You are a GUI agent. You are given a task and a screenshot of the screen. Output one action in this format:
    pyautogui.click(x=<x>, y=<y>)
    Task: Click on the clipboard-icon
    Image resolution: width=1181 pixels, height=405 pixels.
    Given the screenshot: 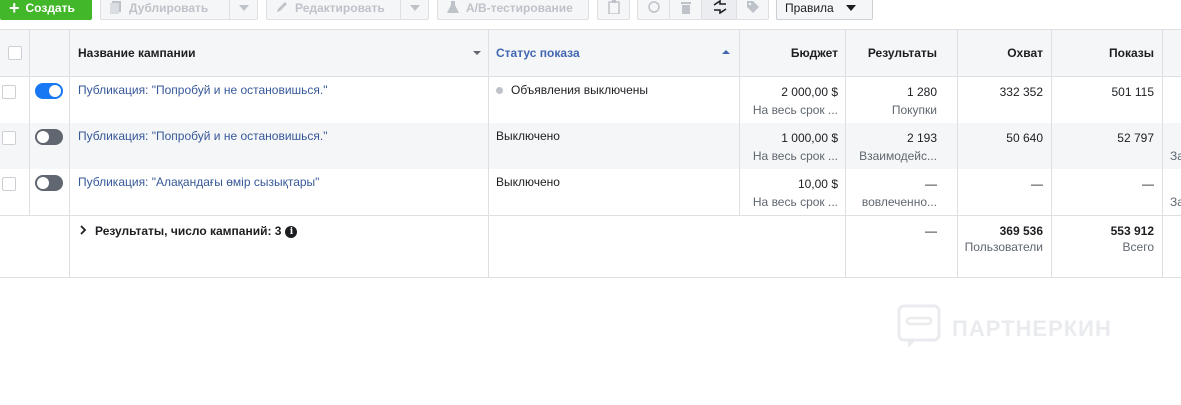 What is the action you would take?
    pyautogui.click(x=613, y=8)
    